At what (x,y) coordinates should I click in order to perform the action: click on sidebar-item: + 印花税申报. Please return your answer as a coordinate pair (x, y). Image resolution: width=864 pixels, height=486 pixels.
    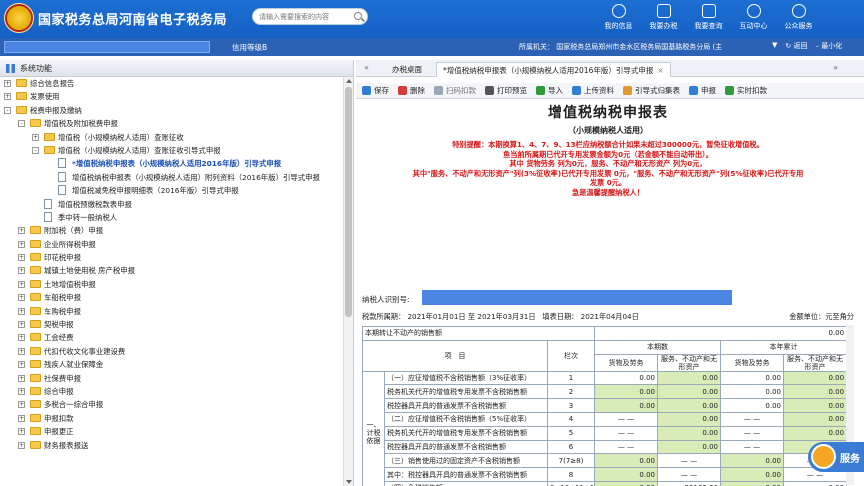
    Looking at the image, I should click on (176, 257).